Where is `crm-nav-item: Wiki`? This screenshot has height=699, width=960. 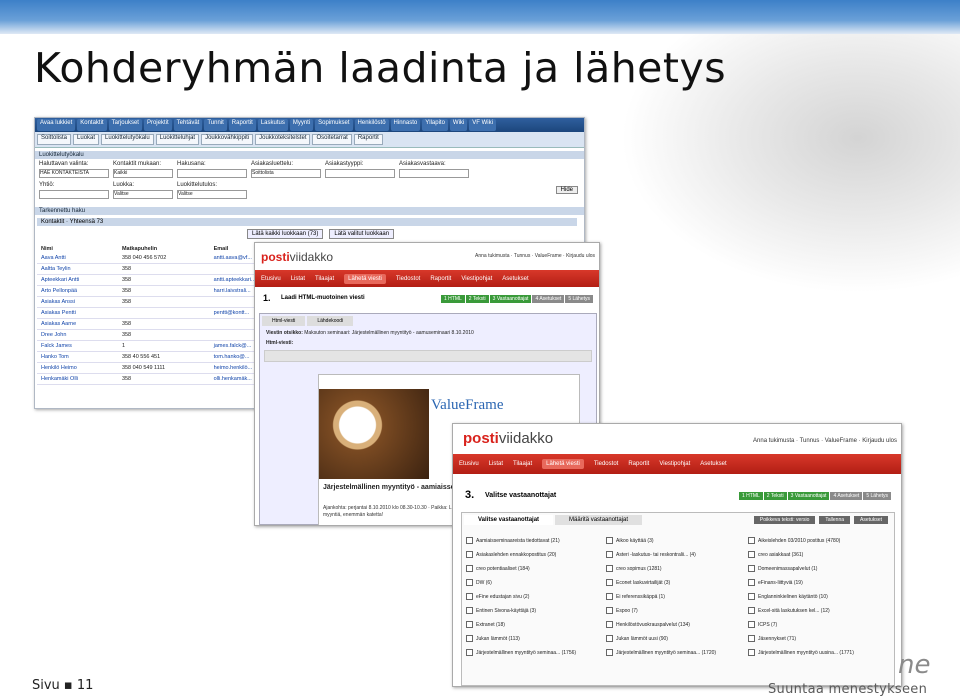 crm-nav-item: Wiki is located at coordinates (458, 125).